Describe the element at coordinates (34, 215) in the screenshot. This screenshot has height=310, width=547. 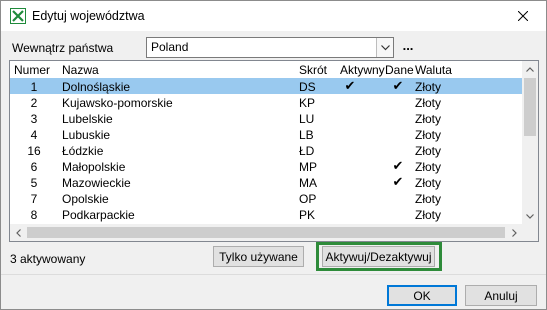
I see `row-number: 8` at that location.